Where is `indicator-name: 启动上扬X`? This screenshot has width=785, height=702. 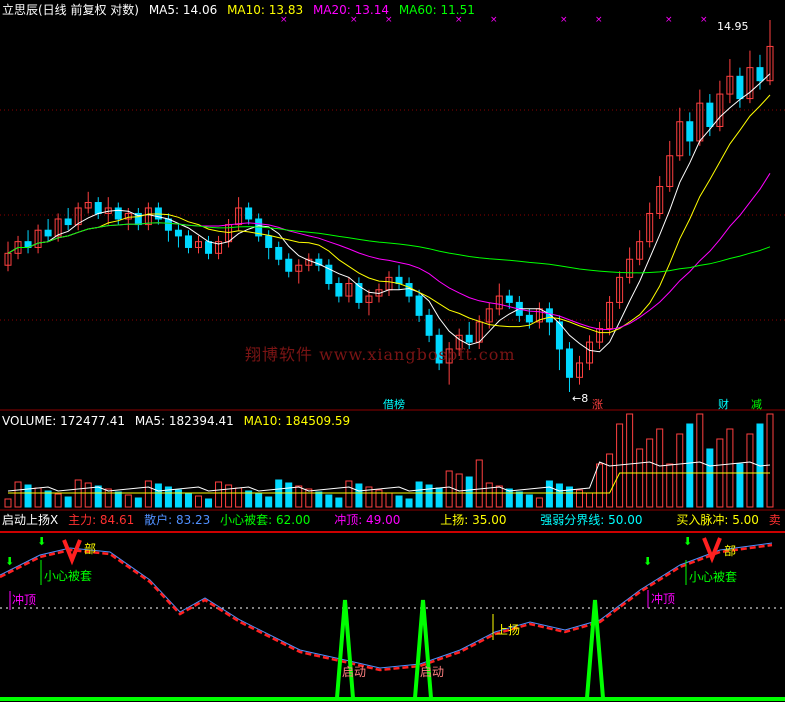
indicator-name: 启动上扬X is located at coordinates (30, 520).